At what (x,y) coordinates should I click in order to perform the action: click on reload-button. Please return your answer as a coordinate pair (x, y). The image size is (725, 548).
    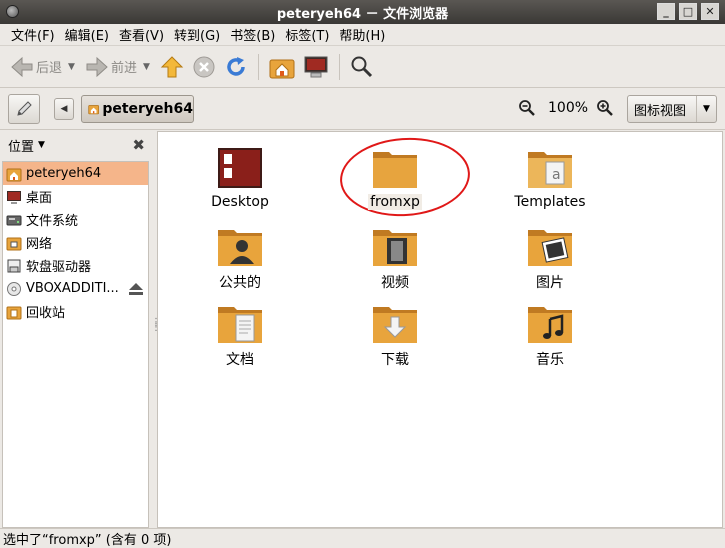
    Looking at the image, I should click on (236, 67).